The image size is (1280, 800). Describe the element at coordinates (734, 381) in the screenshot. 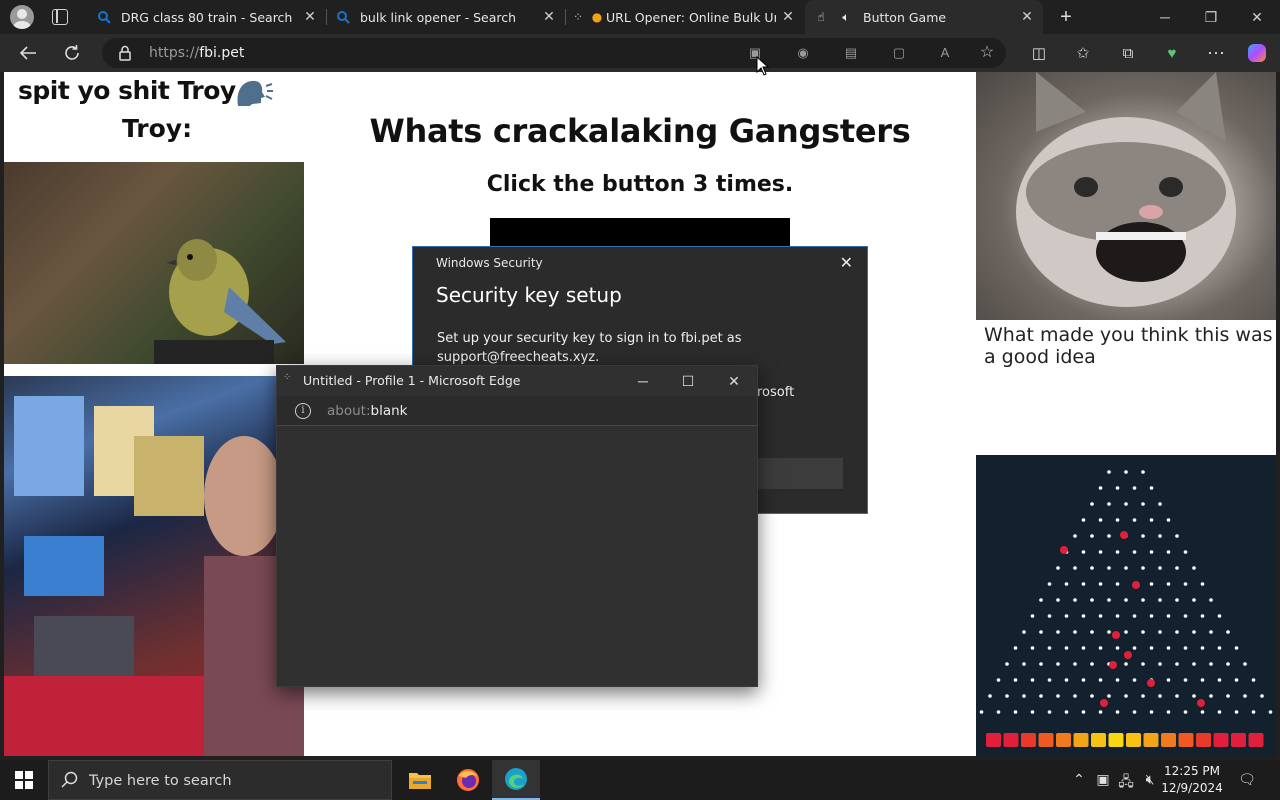

I see `popup-close-button: ✕` at that location.